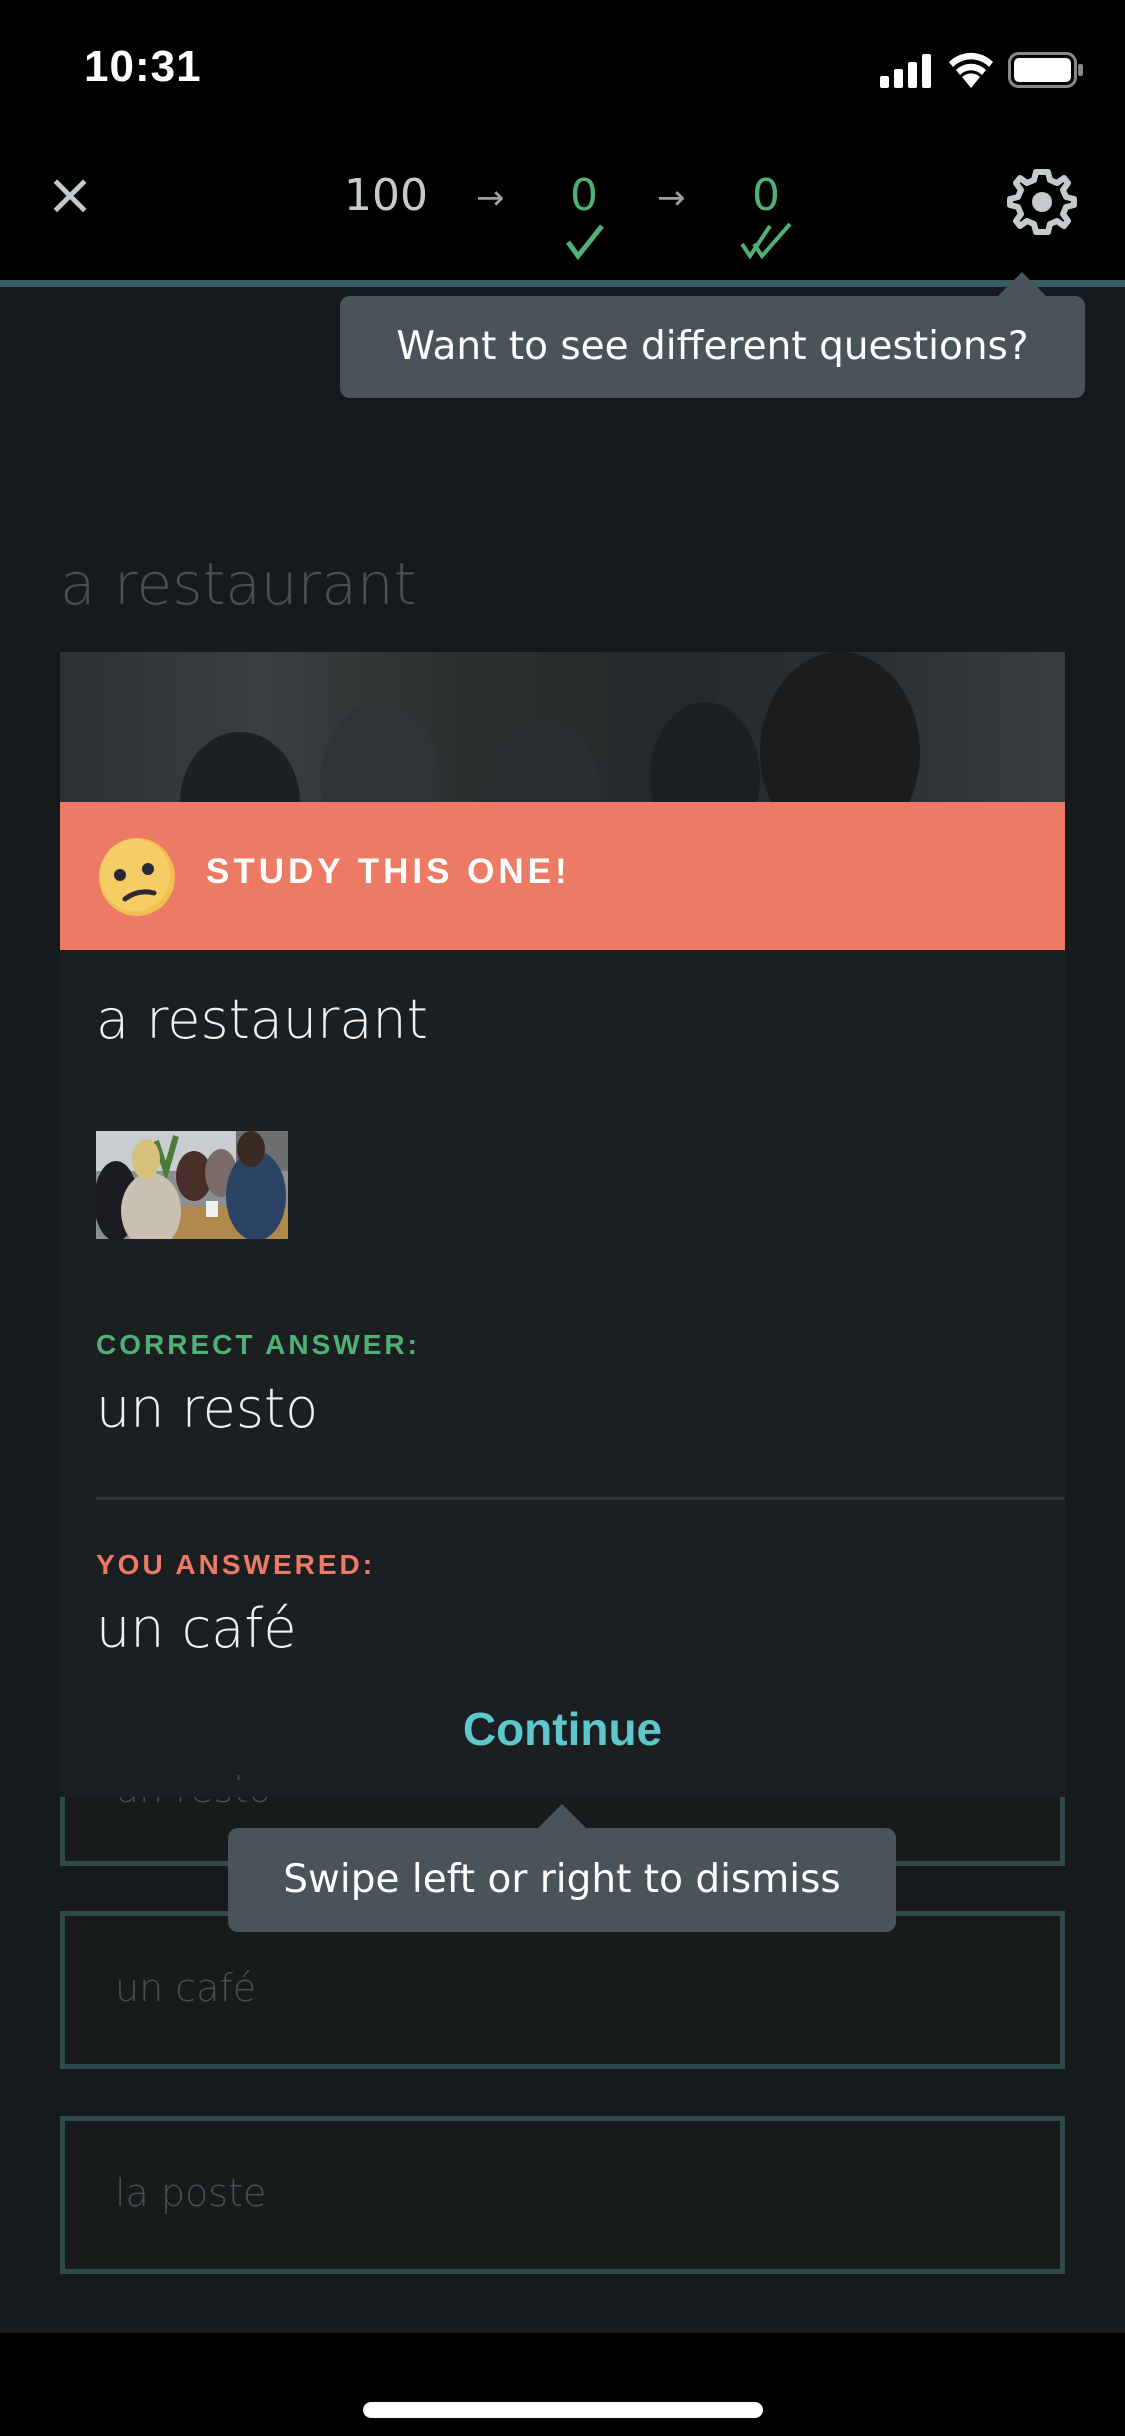  I want to click on correct-answer-text: un resto, so click(207, 1408).